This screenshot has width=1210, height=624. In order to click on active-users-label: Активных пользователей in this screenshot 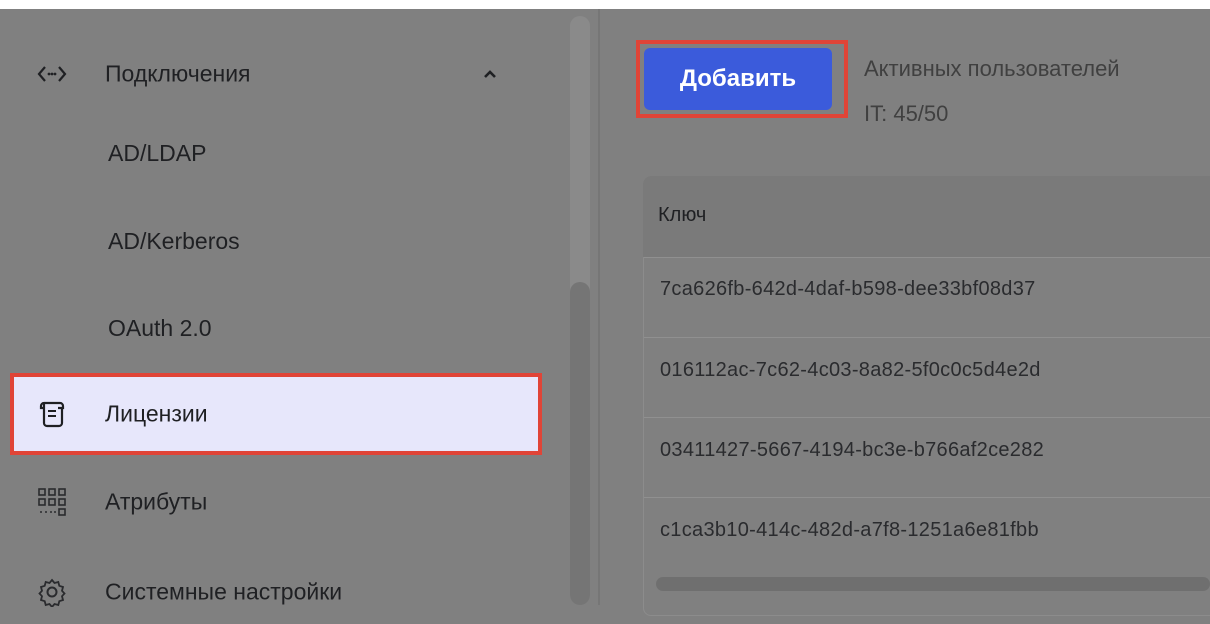, I will do `click(992, 68)`.